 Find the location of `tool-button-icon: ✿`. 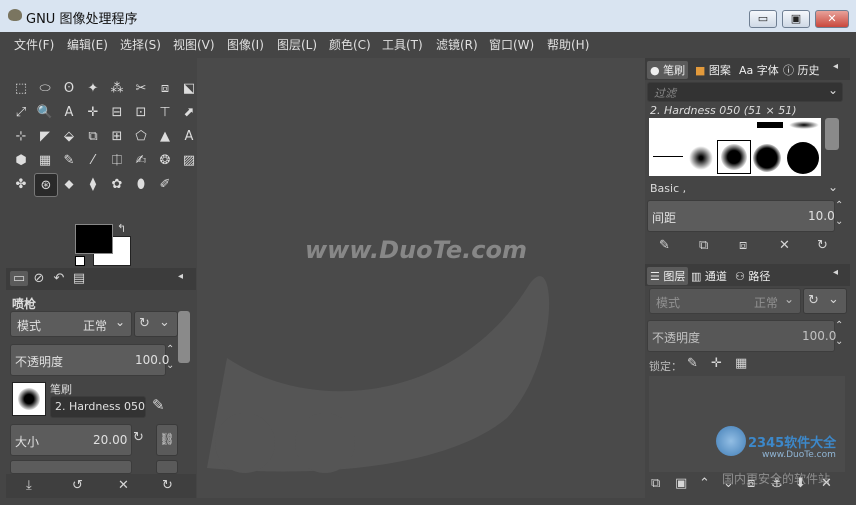

tool-button-icon: ✿ is located at coordinates (117, 184).